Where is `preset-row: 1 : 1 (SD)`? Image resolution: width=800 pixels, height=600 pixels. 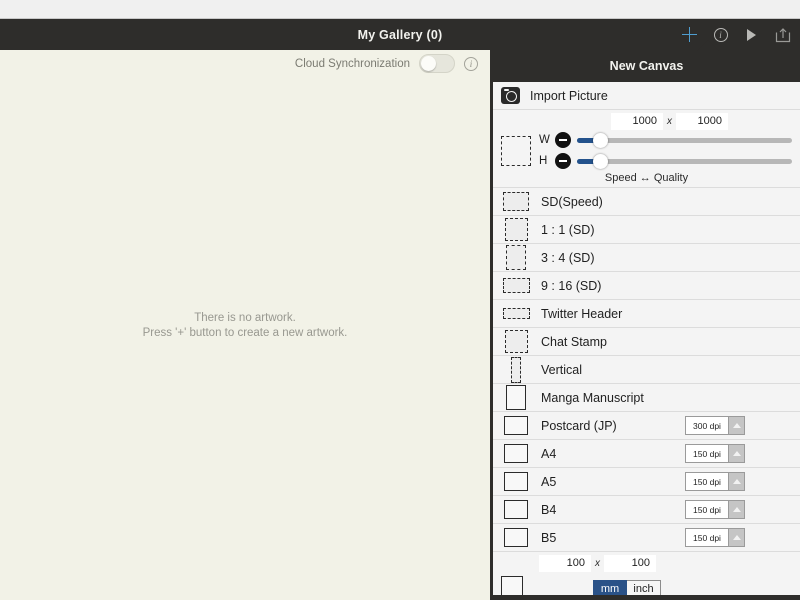
preset-row: 1 : 1 (SD) is located at coordinates (646, 230).